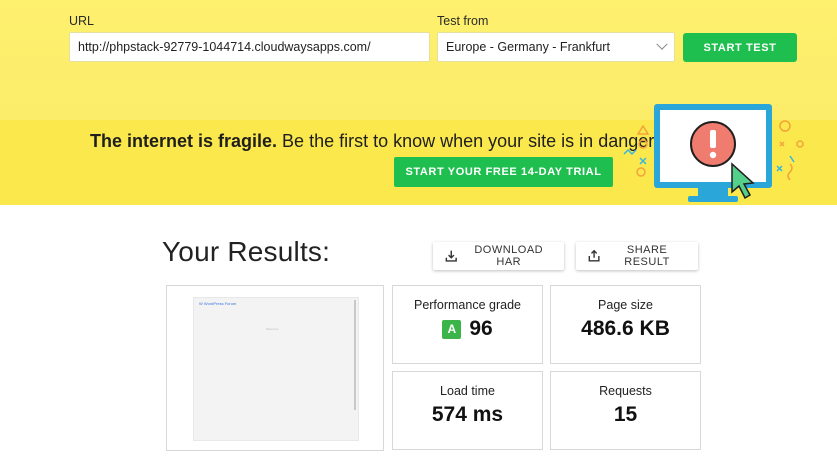 The image size is (837, 469). What do you see at coordinates (509, 256) in the screenshot?
I see `download-har-label: DOWNLOAD HAR` at bounding box center [509, 256].